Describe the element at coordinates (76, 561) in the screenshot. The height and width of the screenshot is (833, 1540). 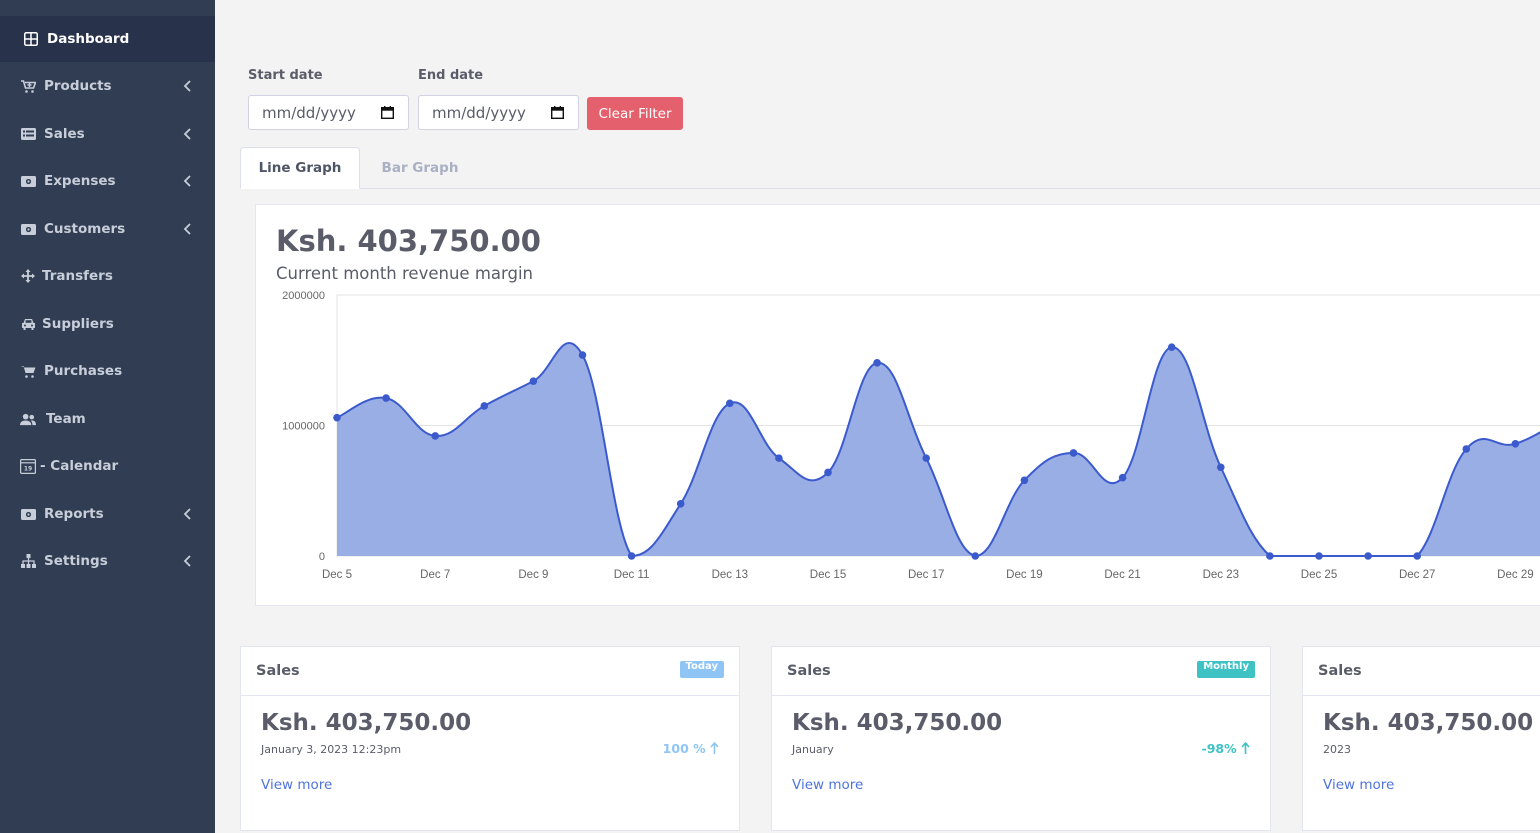
I see `sidebar-item-label: Settings` at that location.